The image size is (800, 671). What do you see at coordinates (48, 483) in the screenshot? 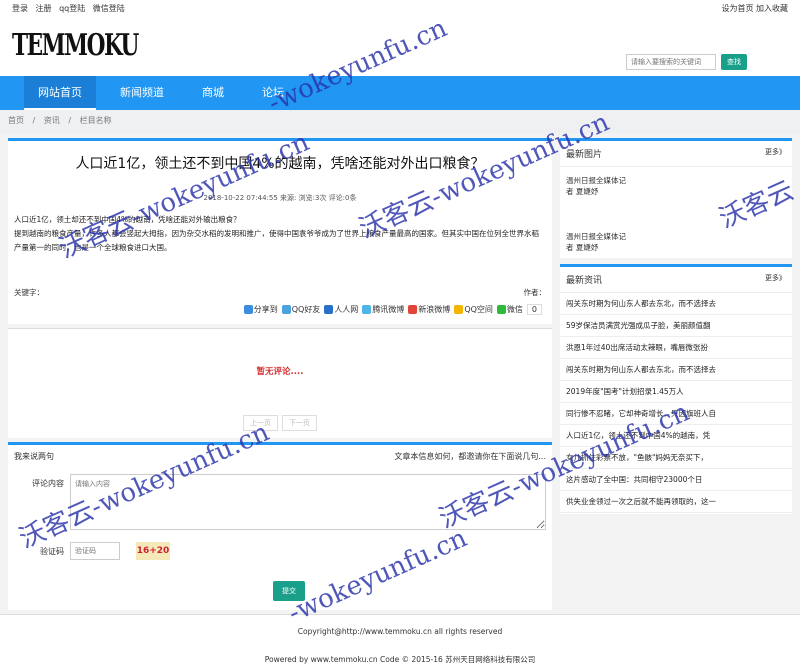
I see `comment-content-label: 评论内容` at bounding box center [48, 483].